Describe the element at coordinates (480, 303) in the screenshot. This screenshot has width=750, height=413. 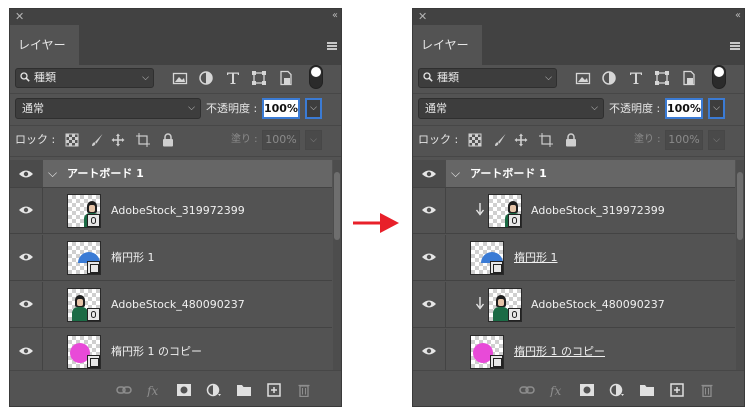
I see `clipping-mask-arrow-icon` at that location.